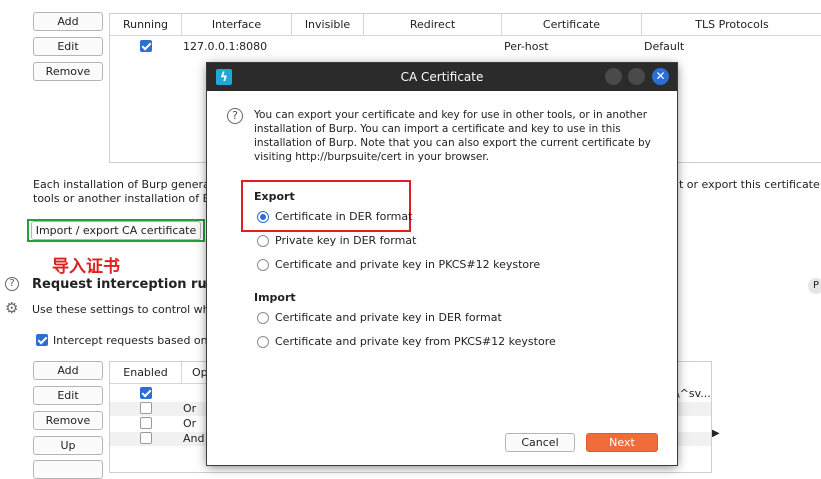 The width and height of the screenshot is (821, 479). What do you see at coordinates (68, 21) in the screenshot?
I see `add-listener-button: Add` at bounding box center [68, 21].